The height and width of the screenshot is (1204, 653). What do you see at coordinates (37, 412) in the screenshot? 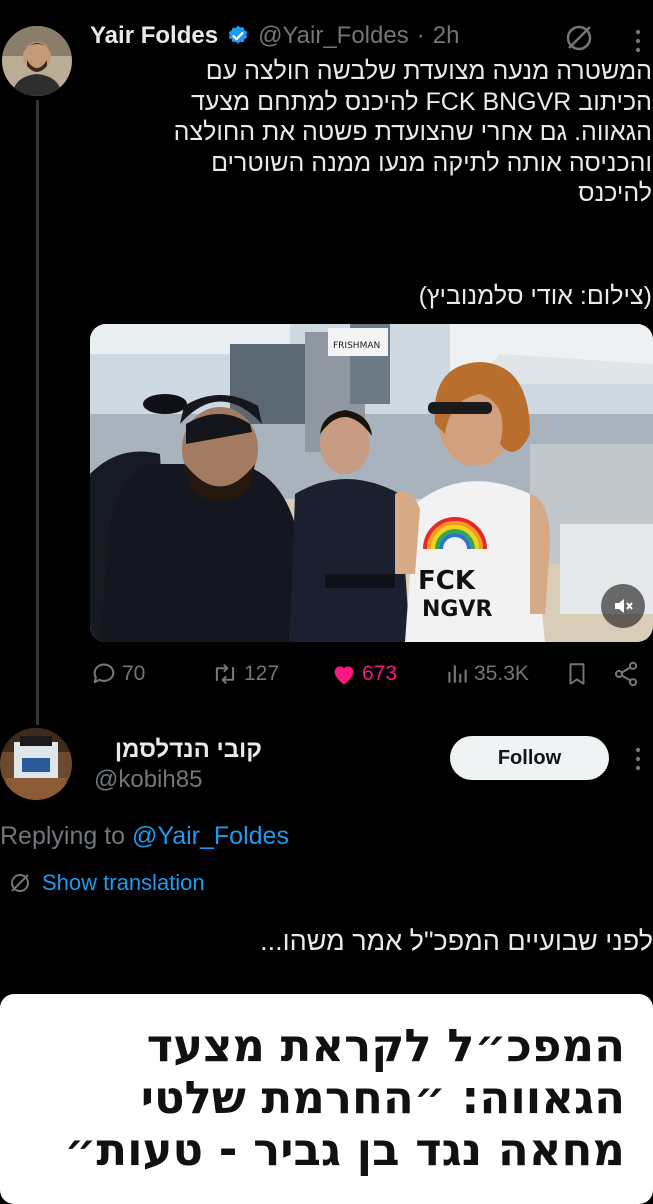
I see `thread-connector-line` at bounding box center [37, 412].